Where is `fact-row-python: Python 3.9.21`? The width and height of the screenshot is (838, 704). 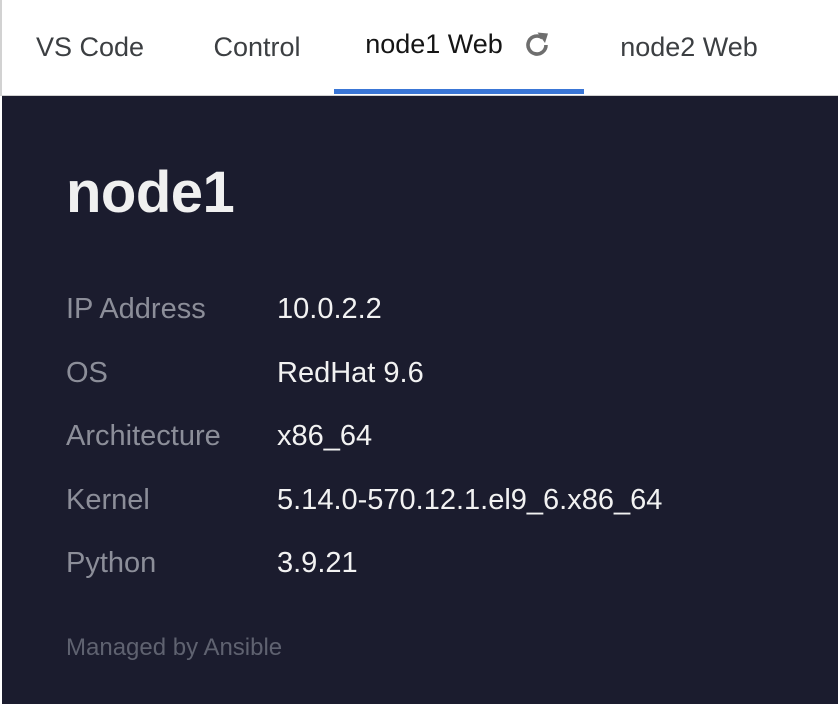 fact-row-python: Python 3.9.21 is located at coordinates (364, 564).